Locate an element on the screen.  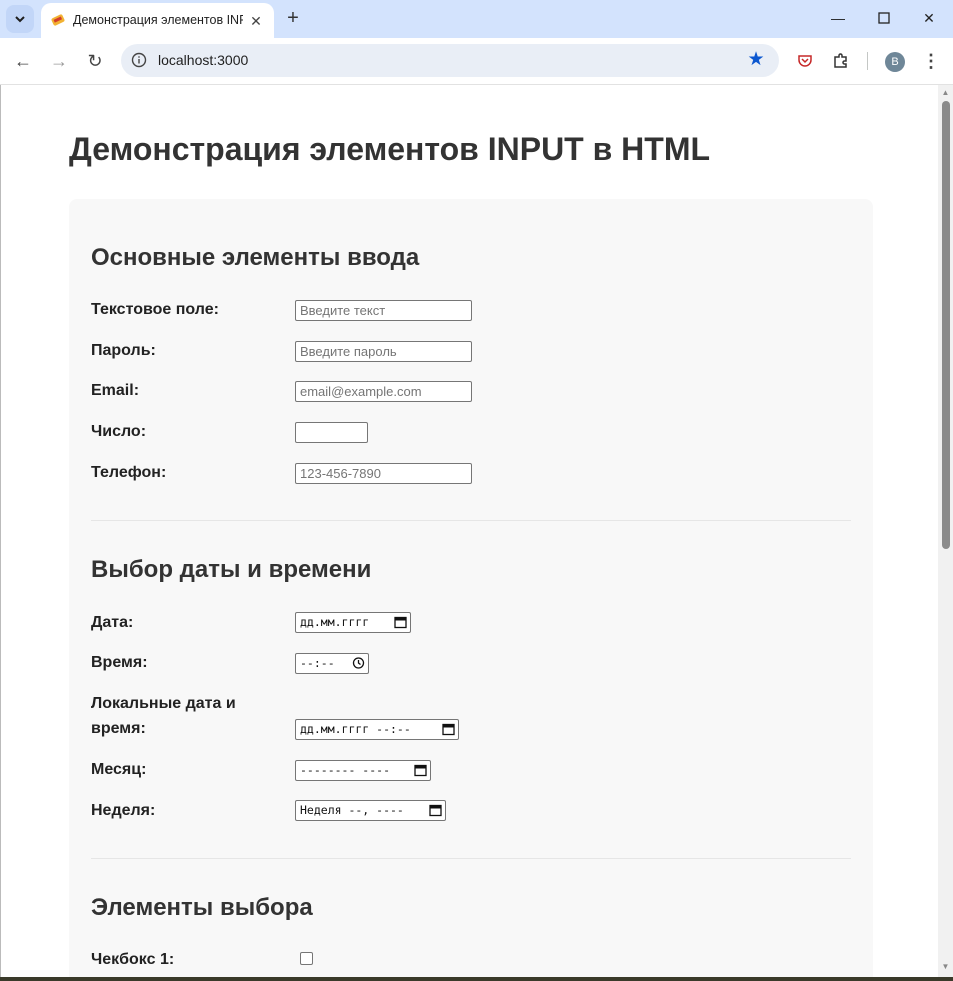
month-label: Месяц: is located at coordinates (119, 769).